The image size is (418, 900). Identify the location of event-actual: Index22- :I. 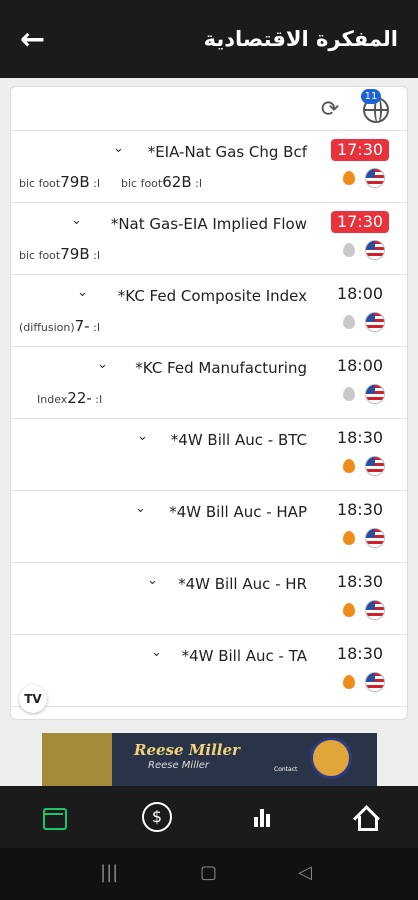
(70, 398).